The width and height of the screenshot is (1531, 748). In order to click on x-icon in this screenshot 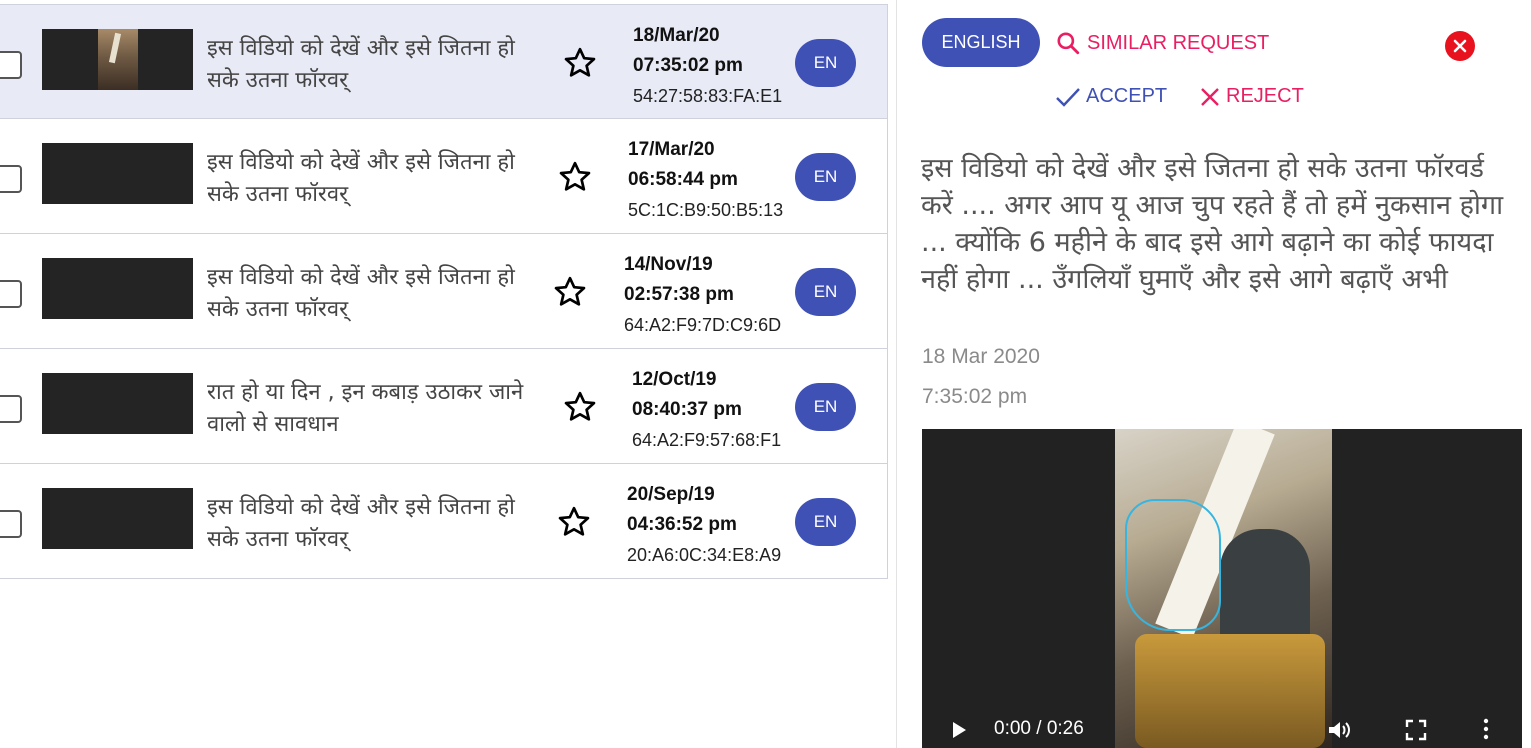, I will do `click(1210, 96)`.